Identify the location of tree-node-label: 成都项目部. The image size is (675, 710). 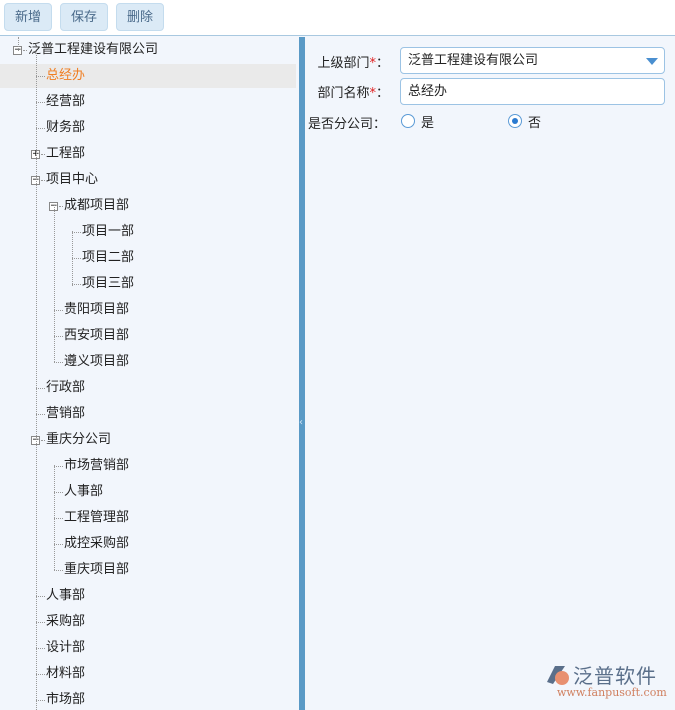
(97, 205).